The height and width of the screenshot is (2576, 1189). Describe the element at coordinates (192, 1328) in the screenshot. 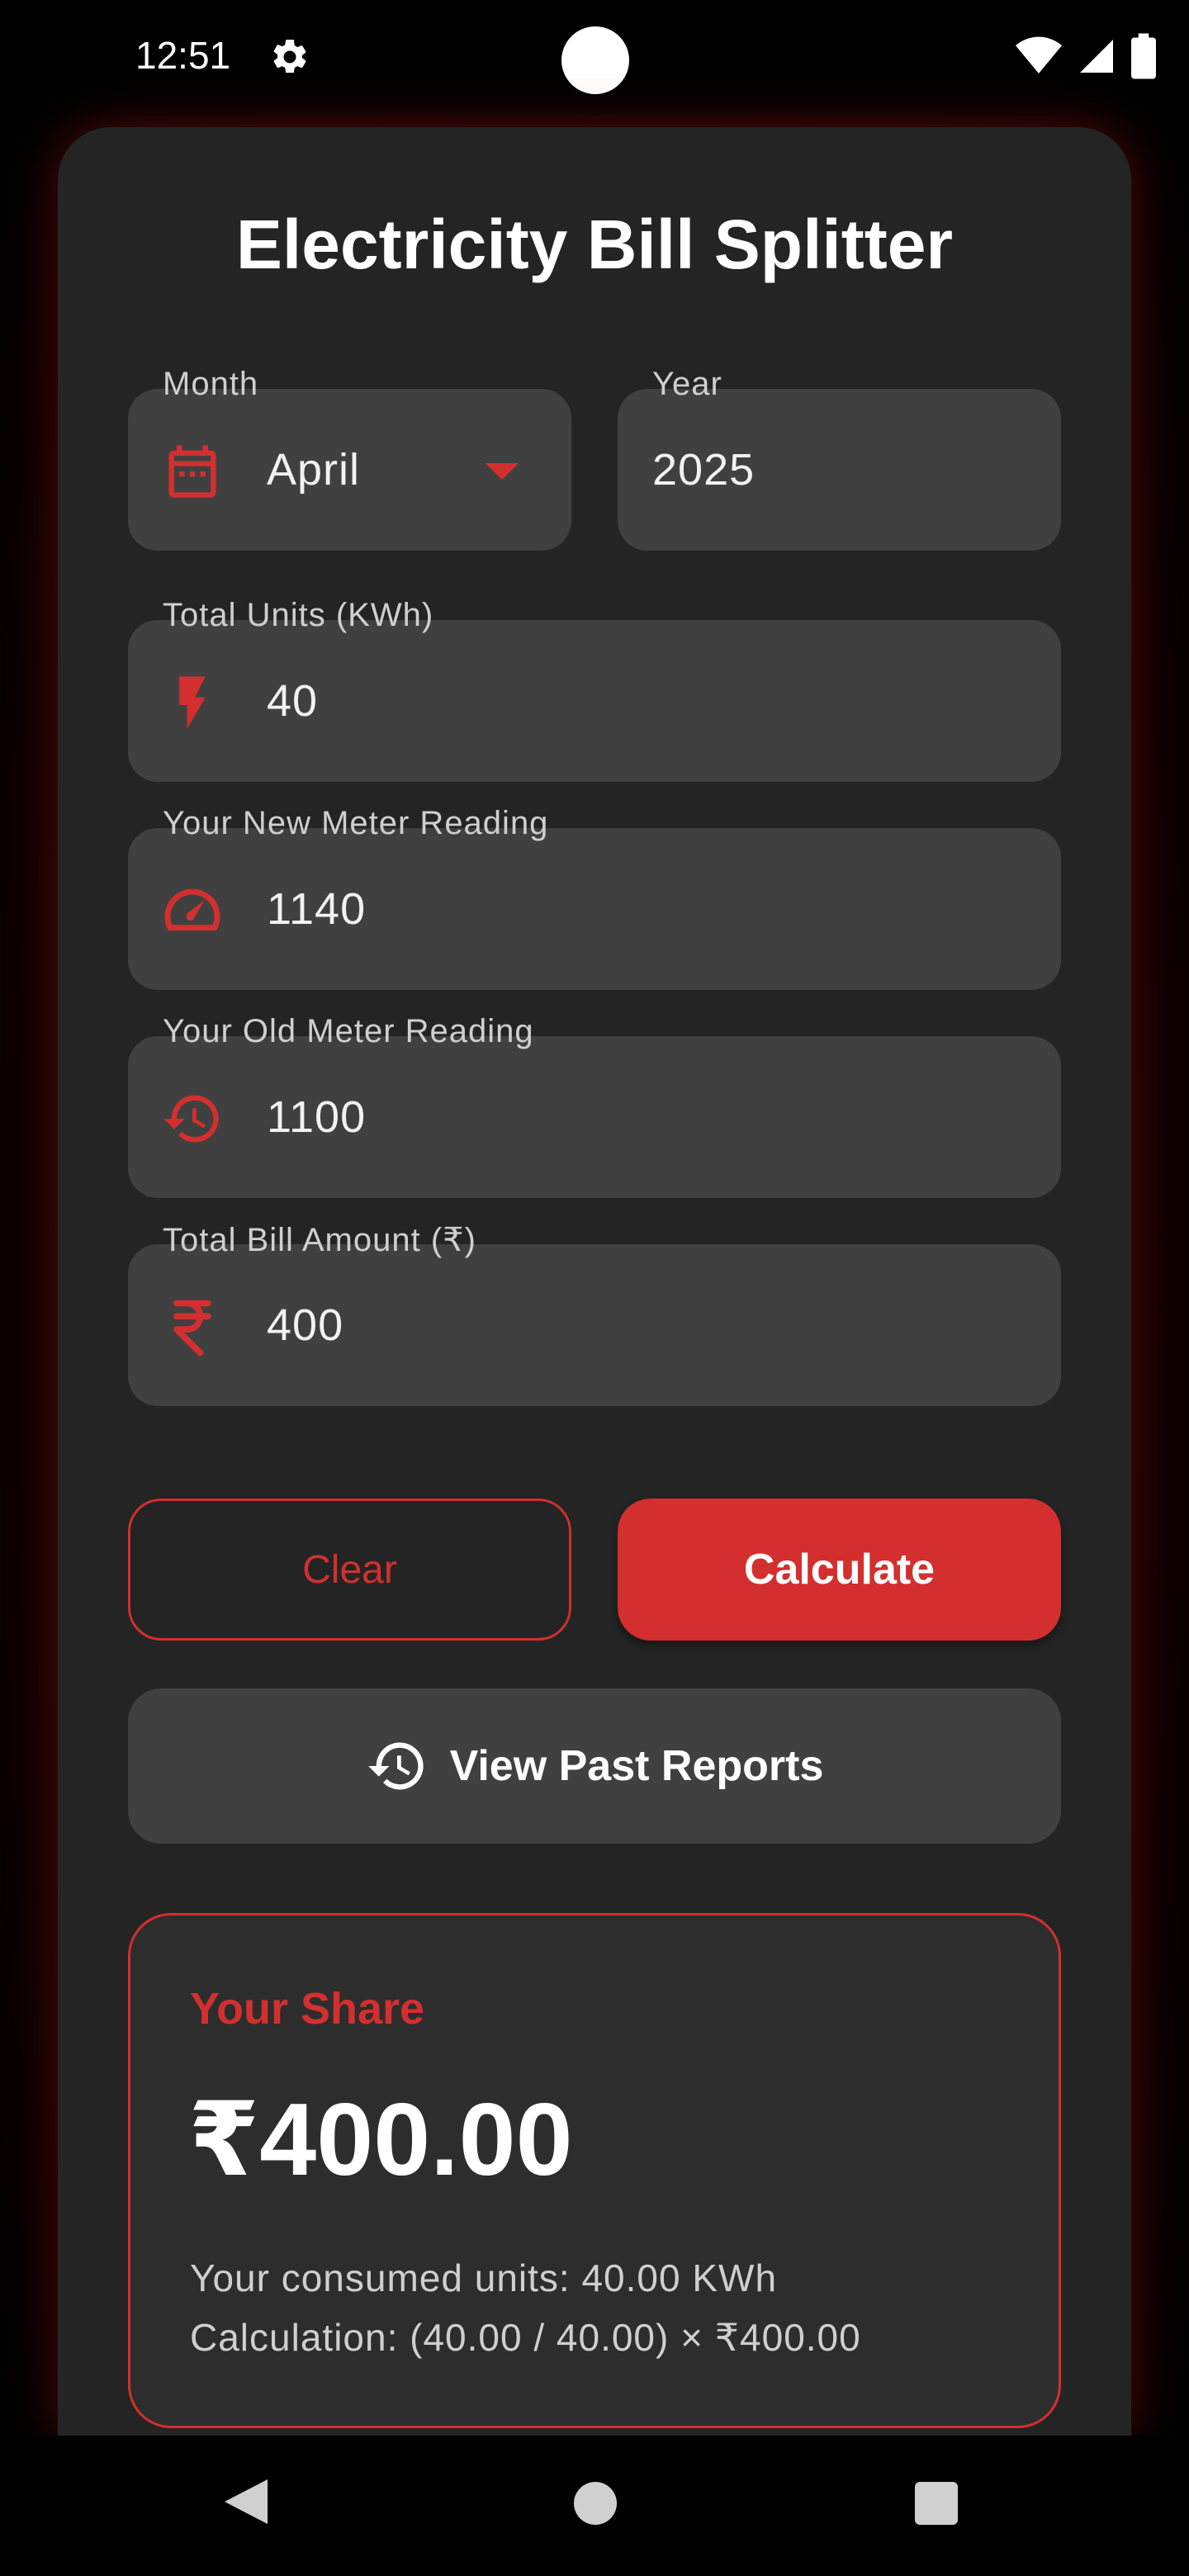

I see `rupee-icon` at that location.